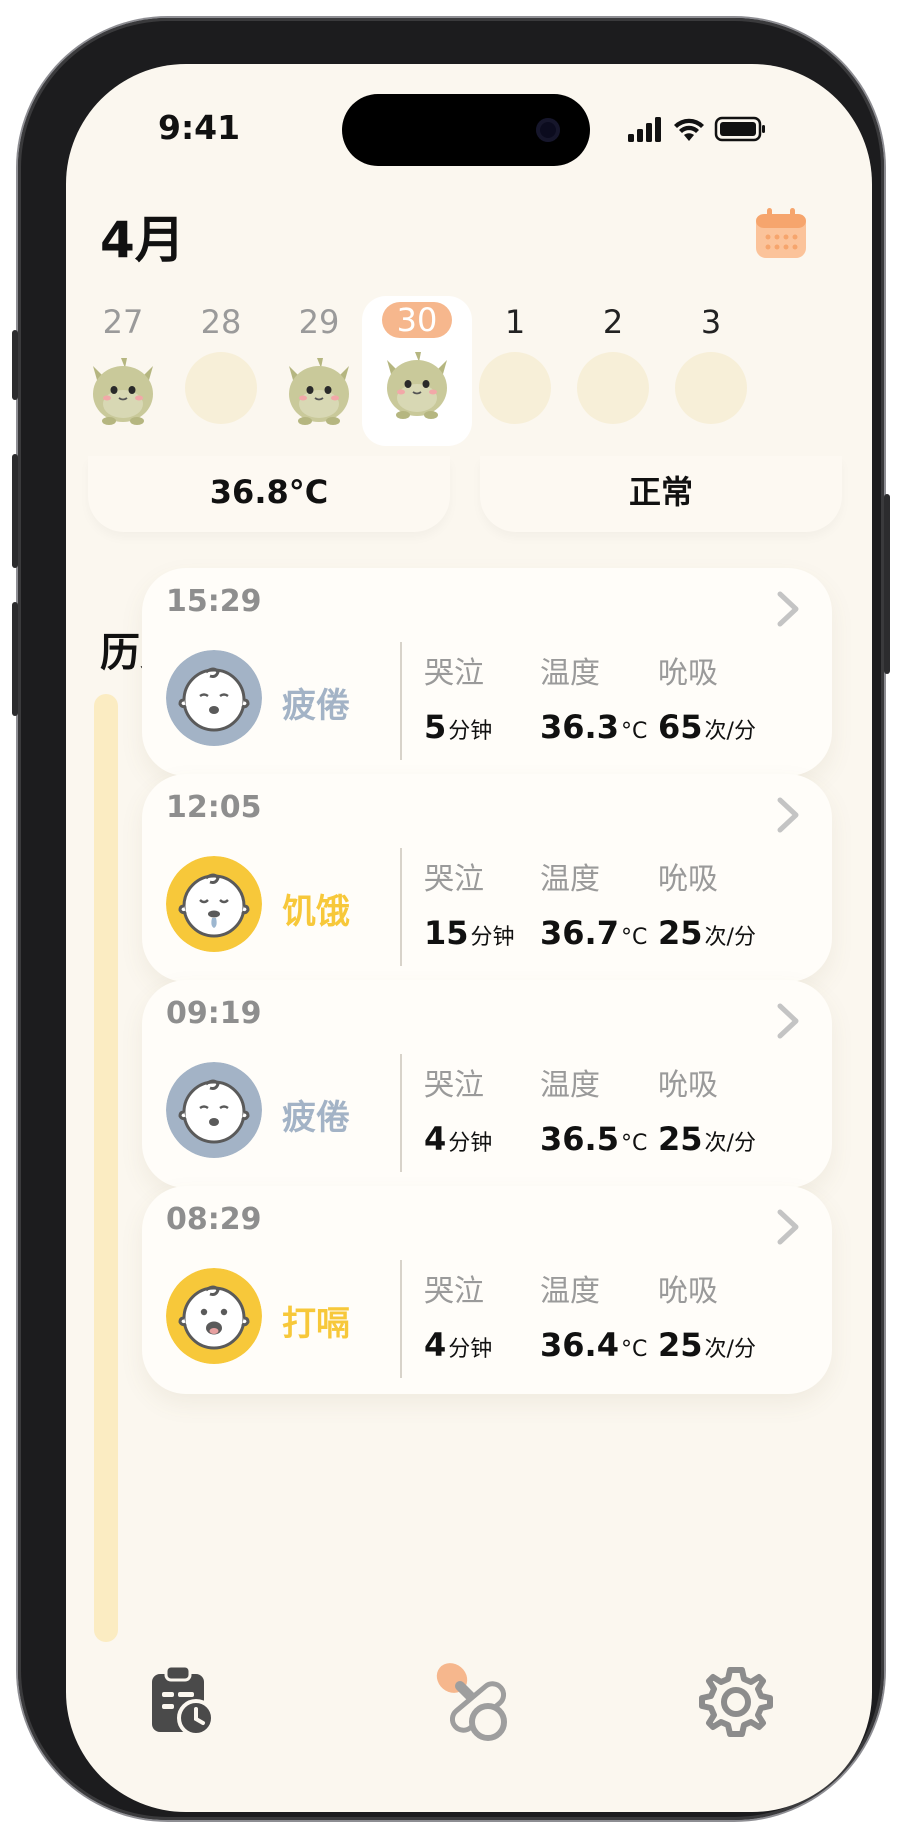  I want to click on status-icons, so click(696, 129).